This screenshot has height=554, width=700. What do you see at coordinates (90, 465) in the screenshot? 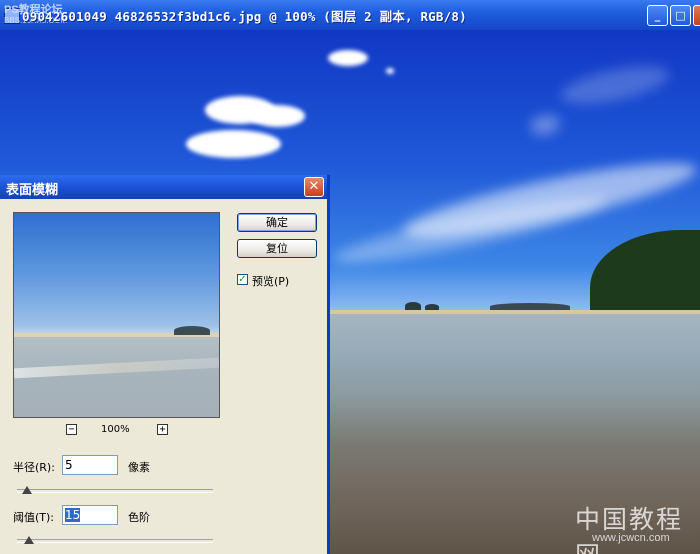
I see `radius-input: 5` at bounding box center [90, 465].